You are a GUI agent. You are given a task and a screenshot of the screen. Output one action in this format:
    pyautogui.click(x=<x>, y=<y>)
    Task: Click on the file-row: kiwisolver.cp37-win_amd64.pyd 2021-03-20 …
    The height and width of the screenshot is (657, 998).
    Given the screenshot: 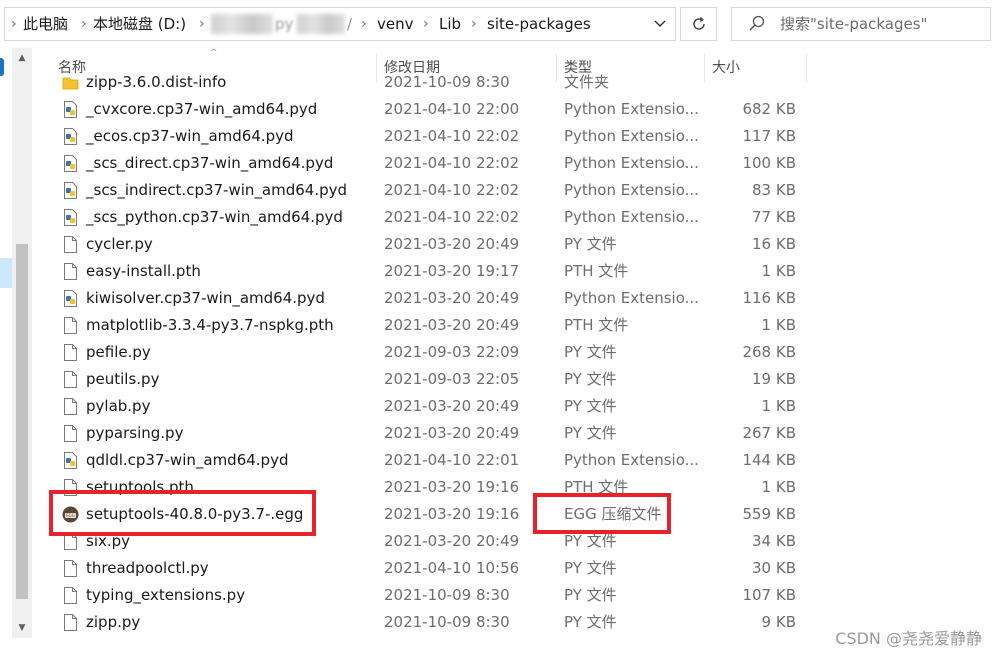 What is the action you would take?
    pyautogui.click(x=430, y=298)
    